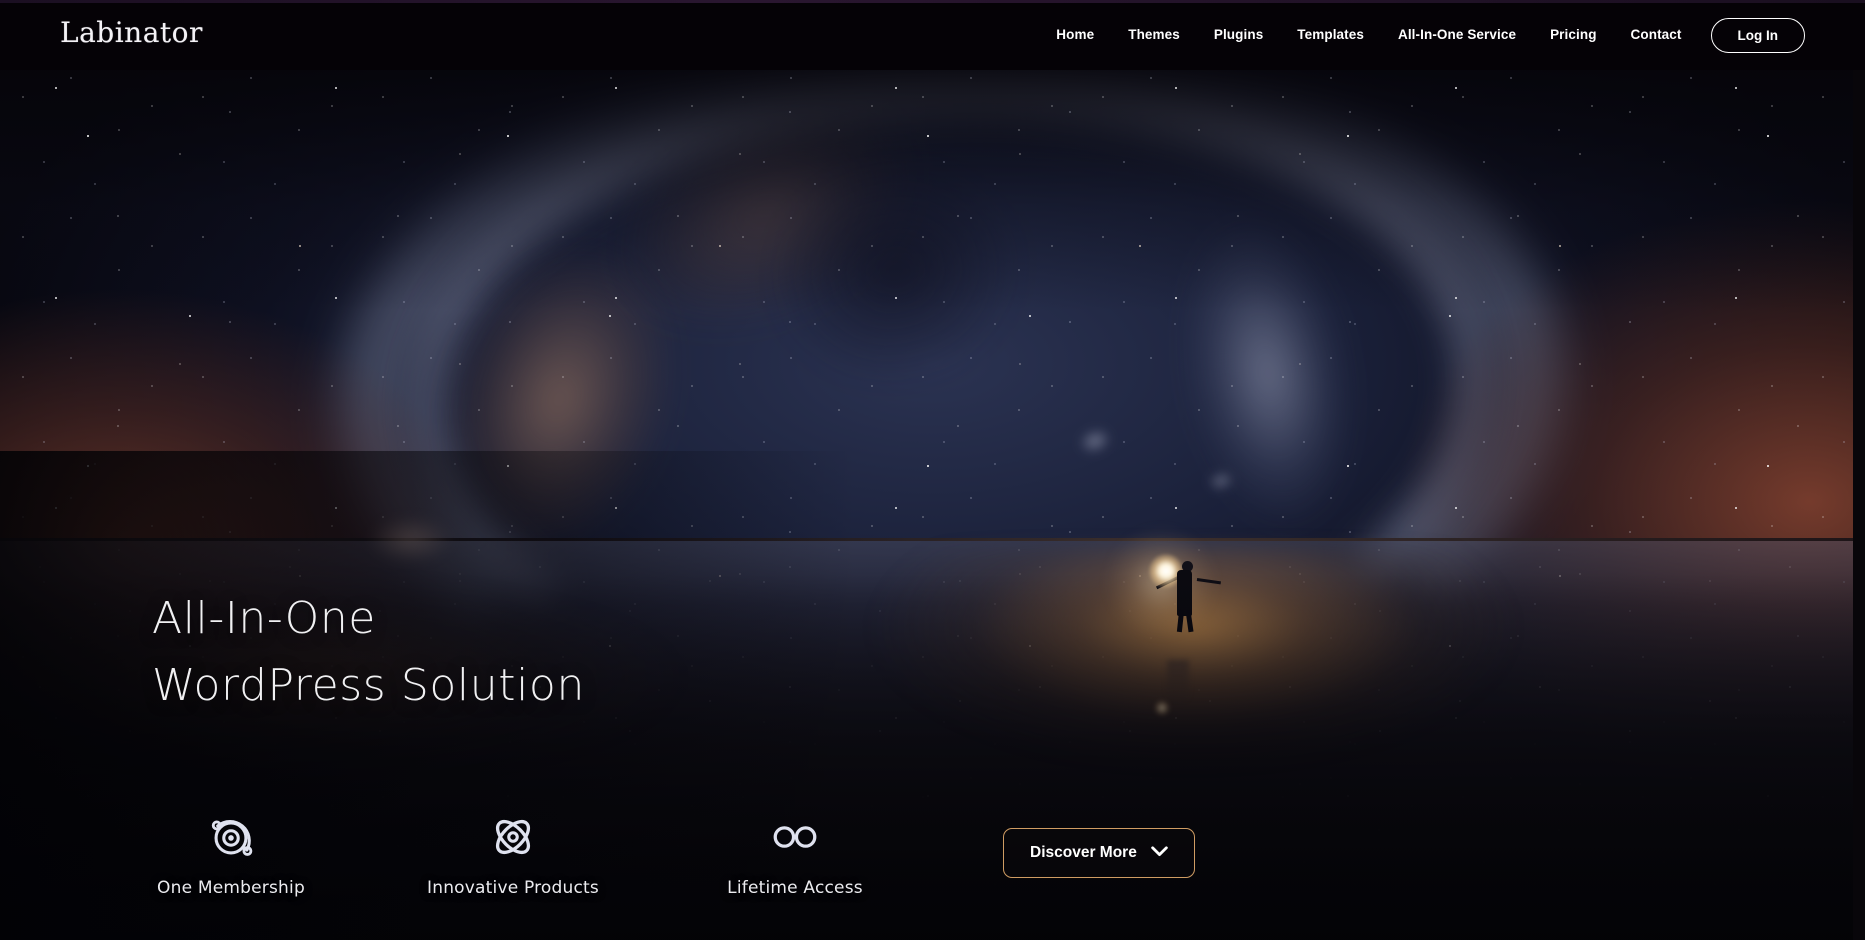  What do you see at coordinates (1159, 853) in the screenshot?
I see `chevron-down-icon` at bounding box center [1159, 853].